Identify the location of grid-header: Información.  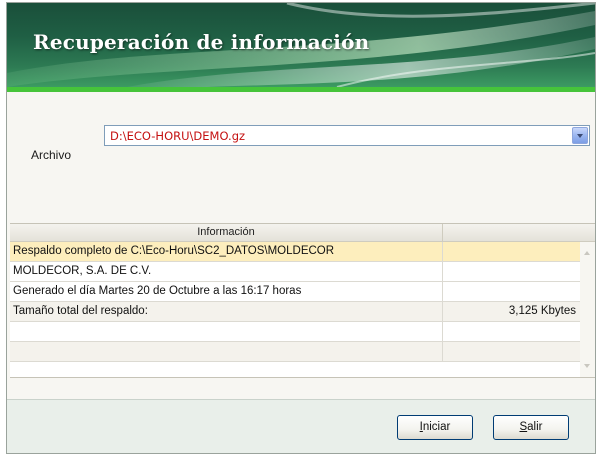
(302, 233).